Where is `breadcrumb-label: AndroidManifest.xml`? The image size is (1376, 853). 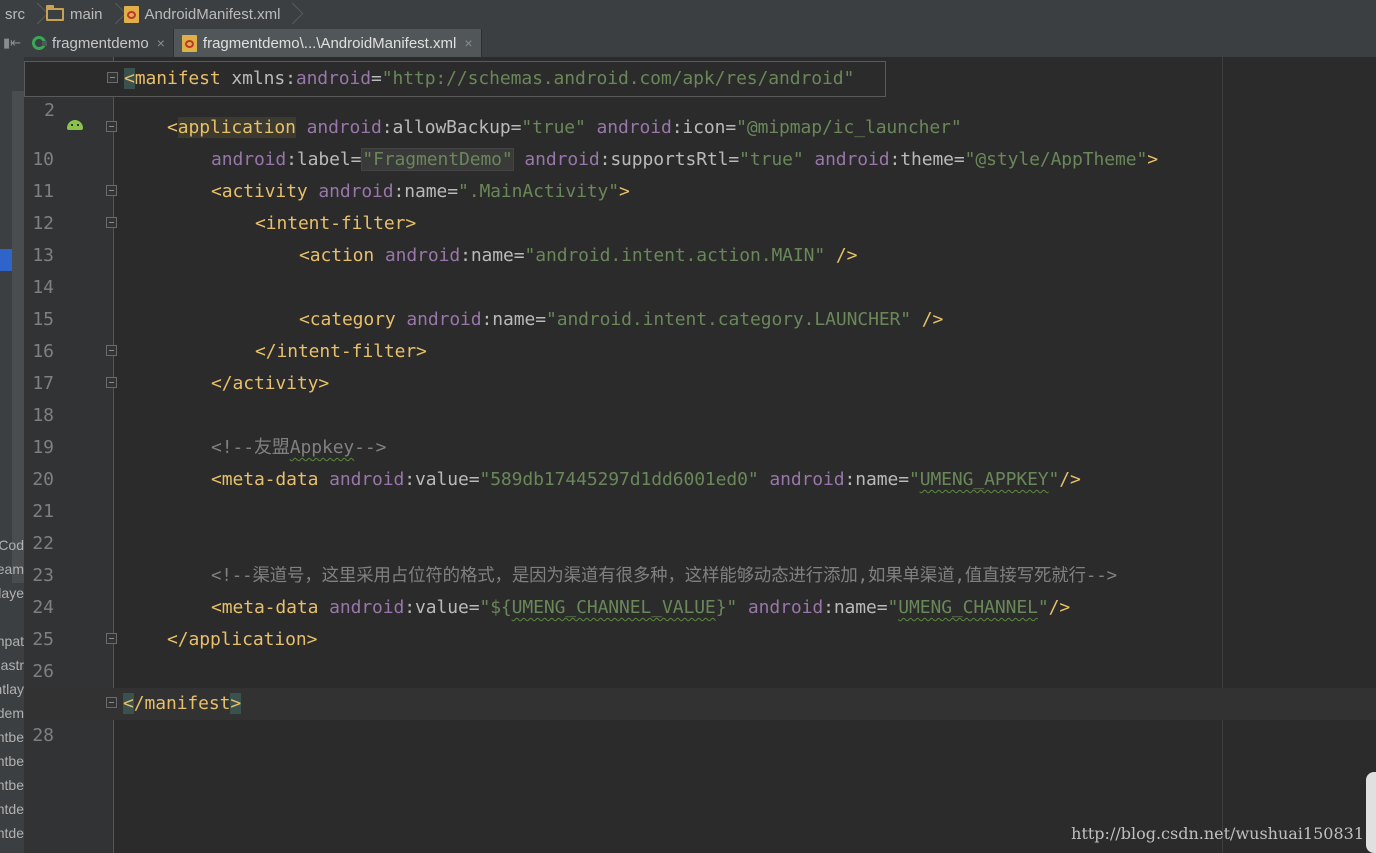 breadcrumb-label: AndroidManifest.xml is located at coordinates (212, 14).